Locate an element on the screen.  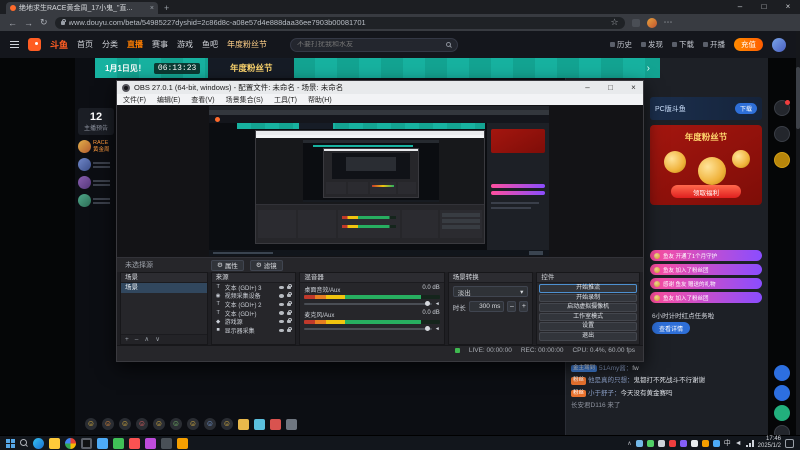
properties-button: ⚙ 属性 is located at coordinates (227, 265).